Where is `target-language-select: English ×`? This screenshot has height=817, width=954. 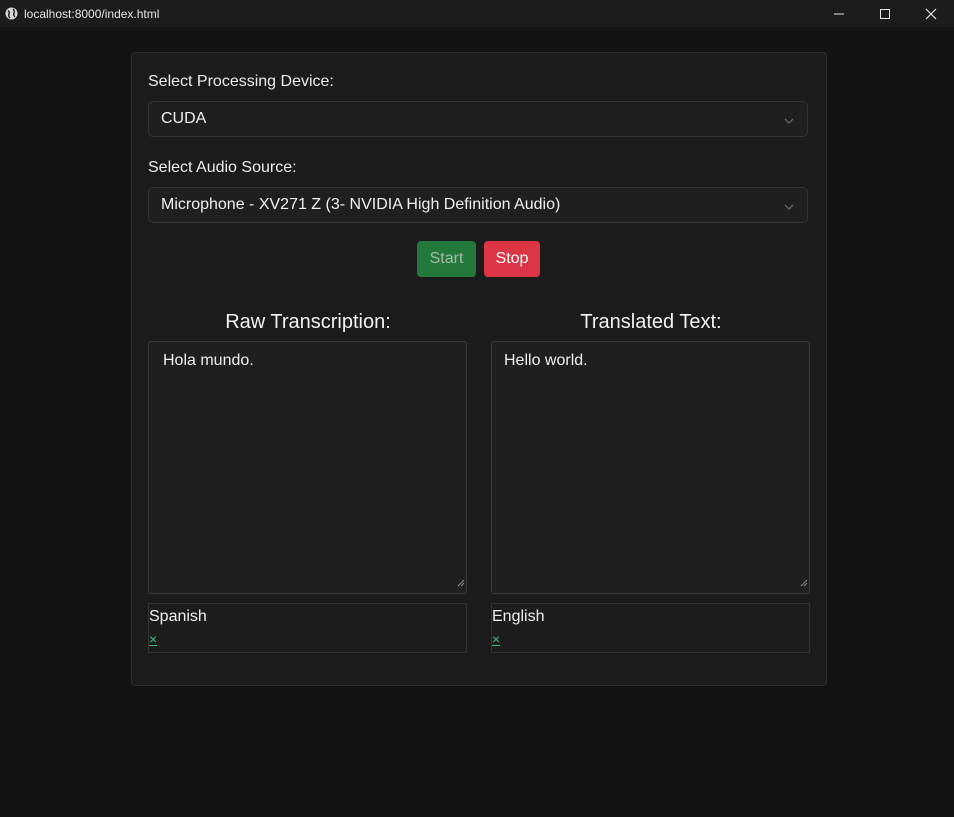
target-language-select: English × is located at coordinates (650, 628).